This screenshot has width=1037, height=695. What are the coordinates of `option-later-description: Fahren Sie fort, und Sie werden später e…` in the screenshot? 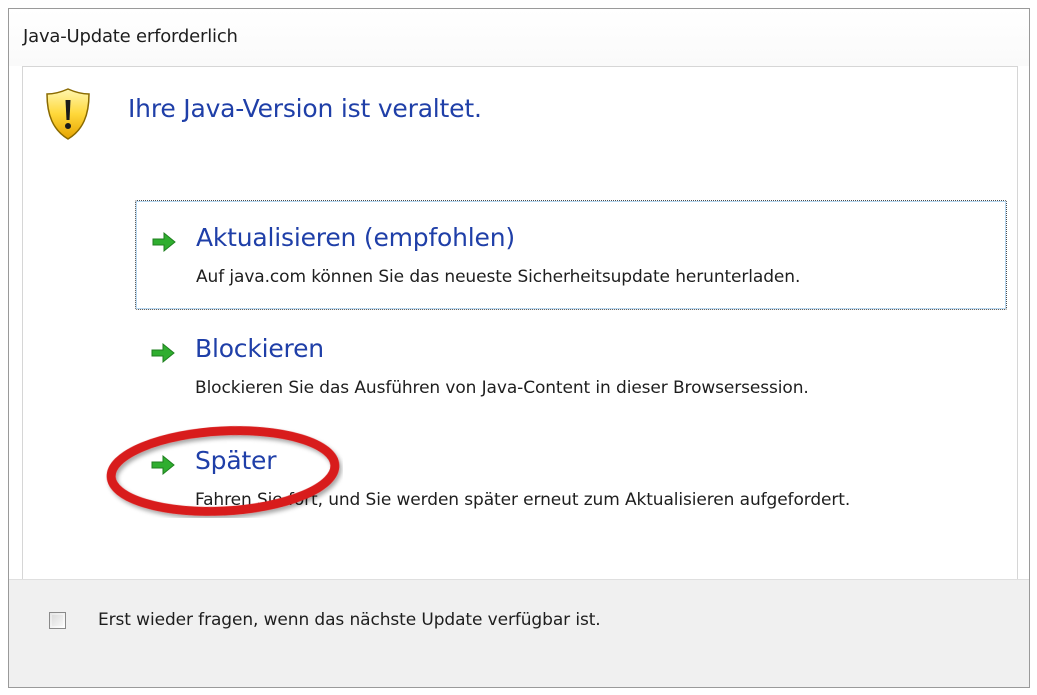 It's located at (523, 500).